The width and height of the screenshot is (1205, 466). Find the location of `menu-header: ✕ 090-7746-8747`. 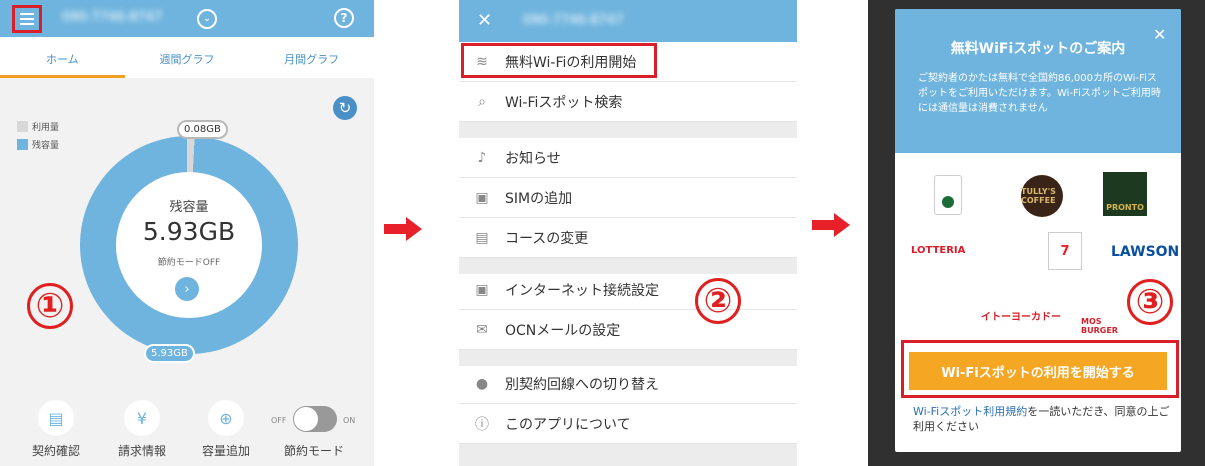

menu-header: ✕ 090-7746-8747 is located at coordinates (628, 21).